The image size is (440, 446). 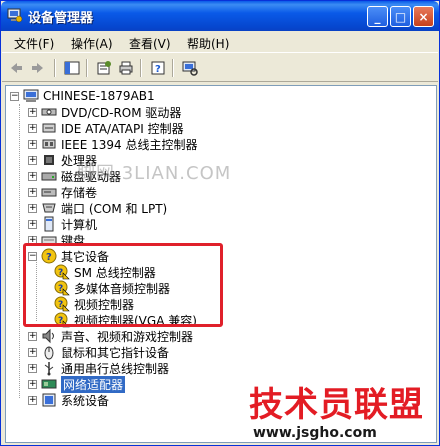 I want to click on mouse-icon, so click(x=49, y=353).